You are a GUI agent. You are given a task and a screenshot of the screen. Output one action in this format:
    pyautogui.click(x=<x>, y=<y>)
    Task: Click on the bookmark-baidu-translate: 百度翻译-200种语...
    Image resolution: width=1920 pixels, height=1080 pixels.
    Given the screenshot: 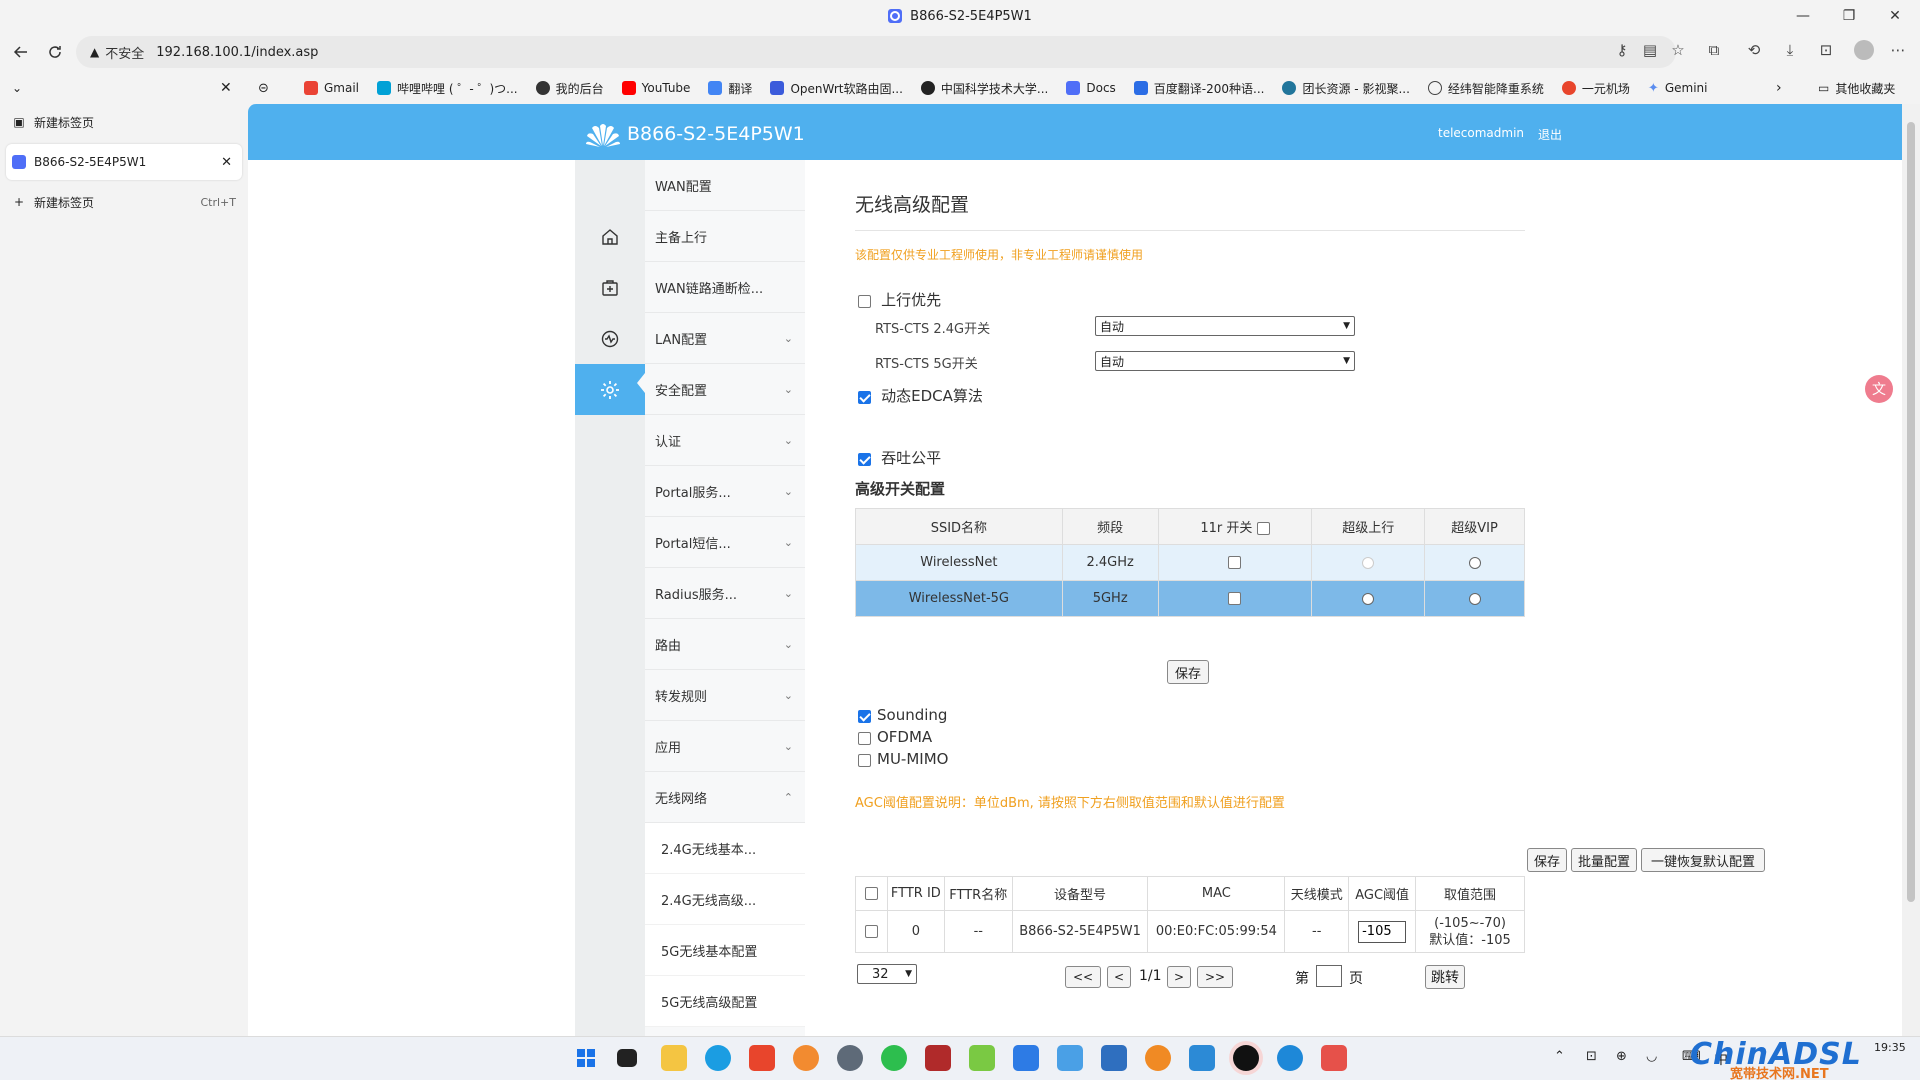 What is the action you would take?
    pyautogui.click(x=1198, y=88)
    